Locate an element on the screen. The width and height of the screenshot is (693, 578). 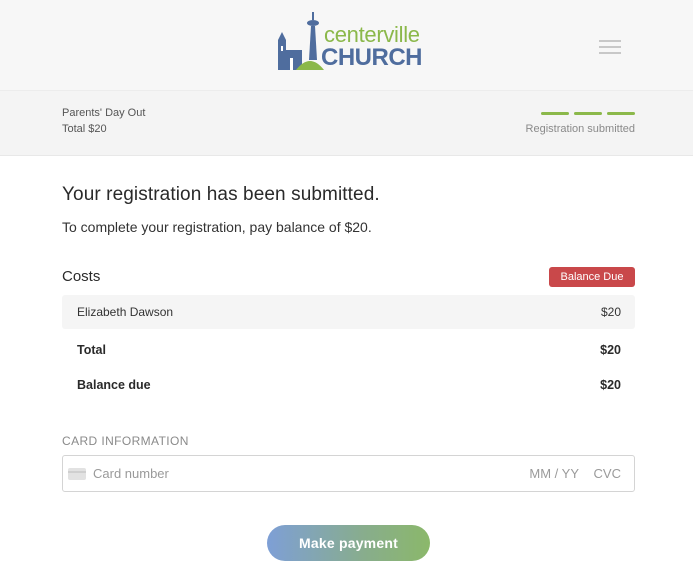
centerville-church-logo: centerville CHURCH is located at coordinates (351, 41).